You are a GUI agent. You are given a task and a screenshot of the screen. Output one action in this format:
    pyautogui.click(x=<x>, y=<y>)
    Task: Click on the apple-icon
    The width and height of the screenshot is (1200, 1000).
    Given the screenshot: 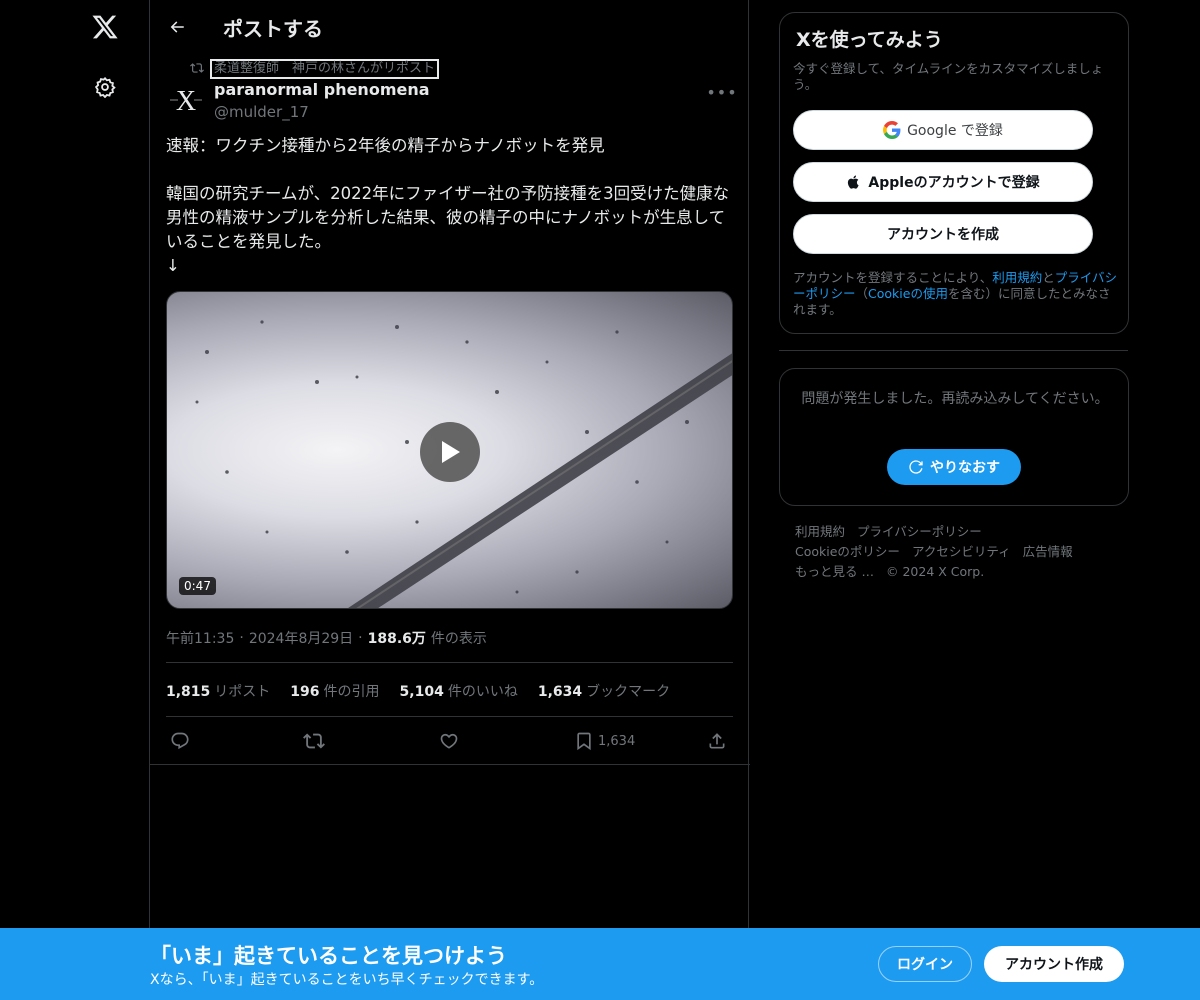 What is the action you would take?
    pyautogui.click(x=853, y=182)
    